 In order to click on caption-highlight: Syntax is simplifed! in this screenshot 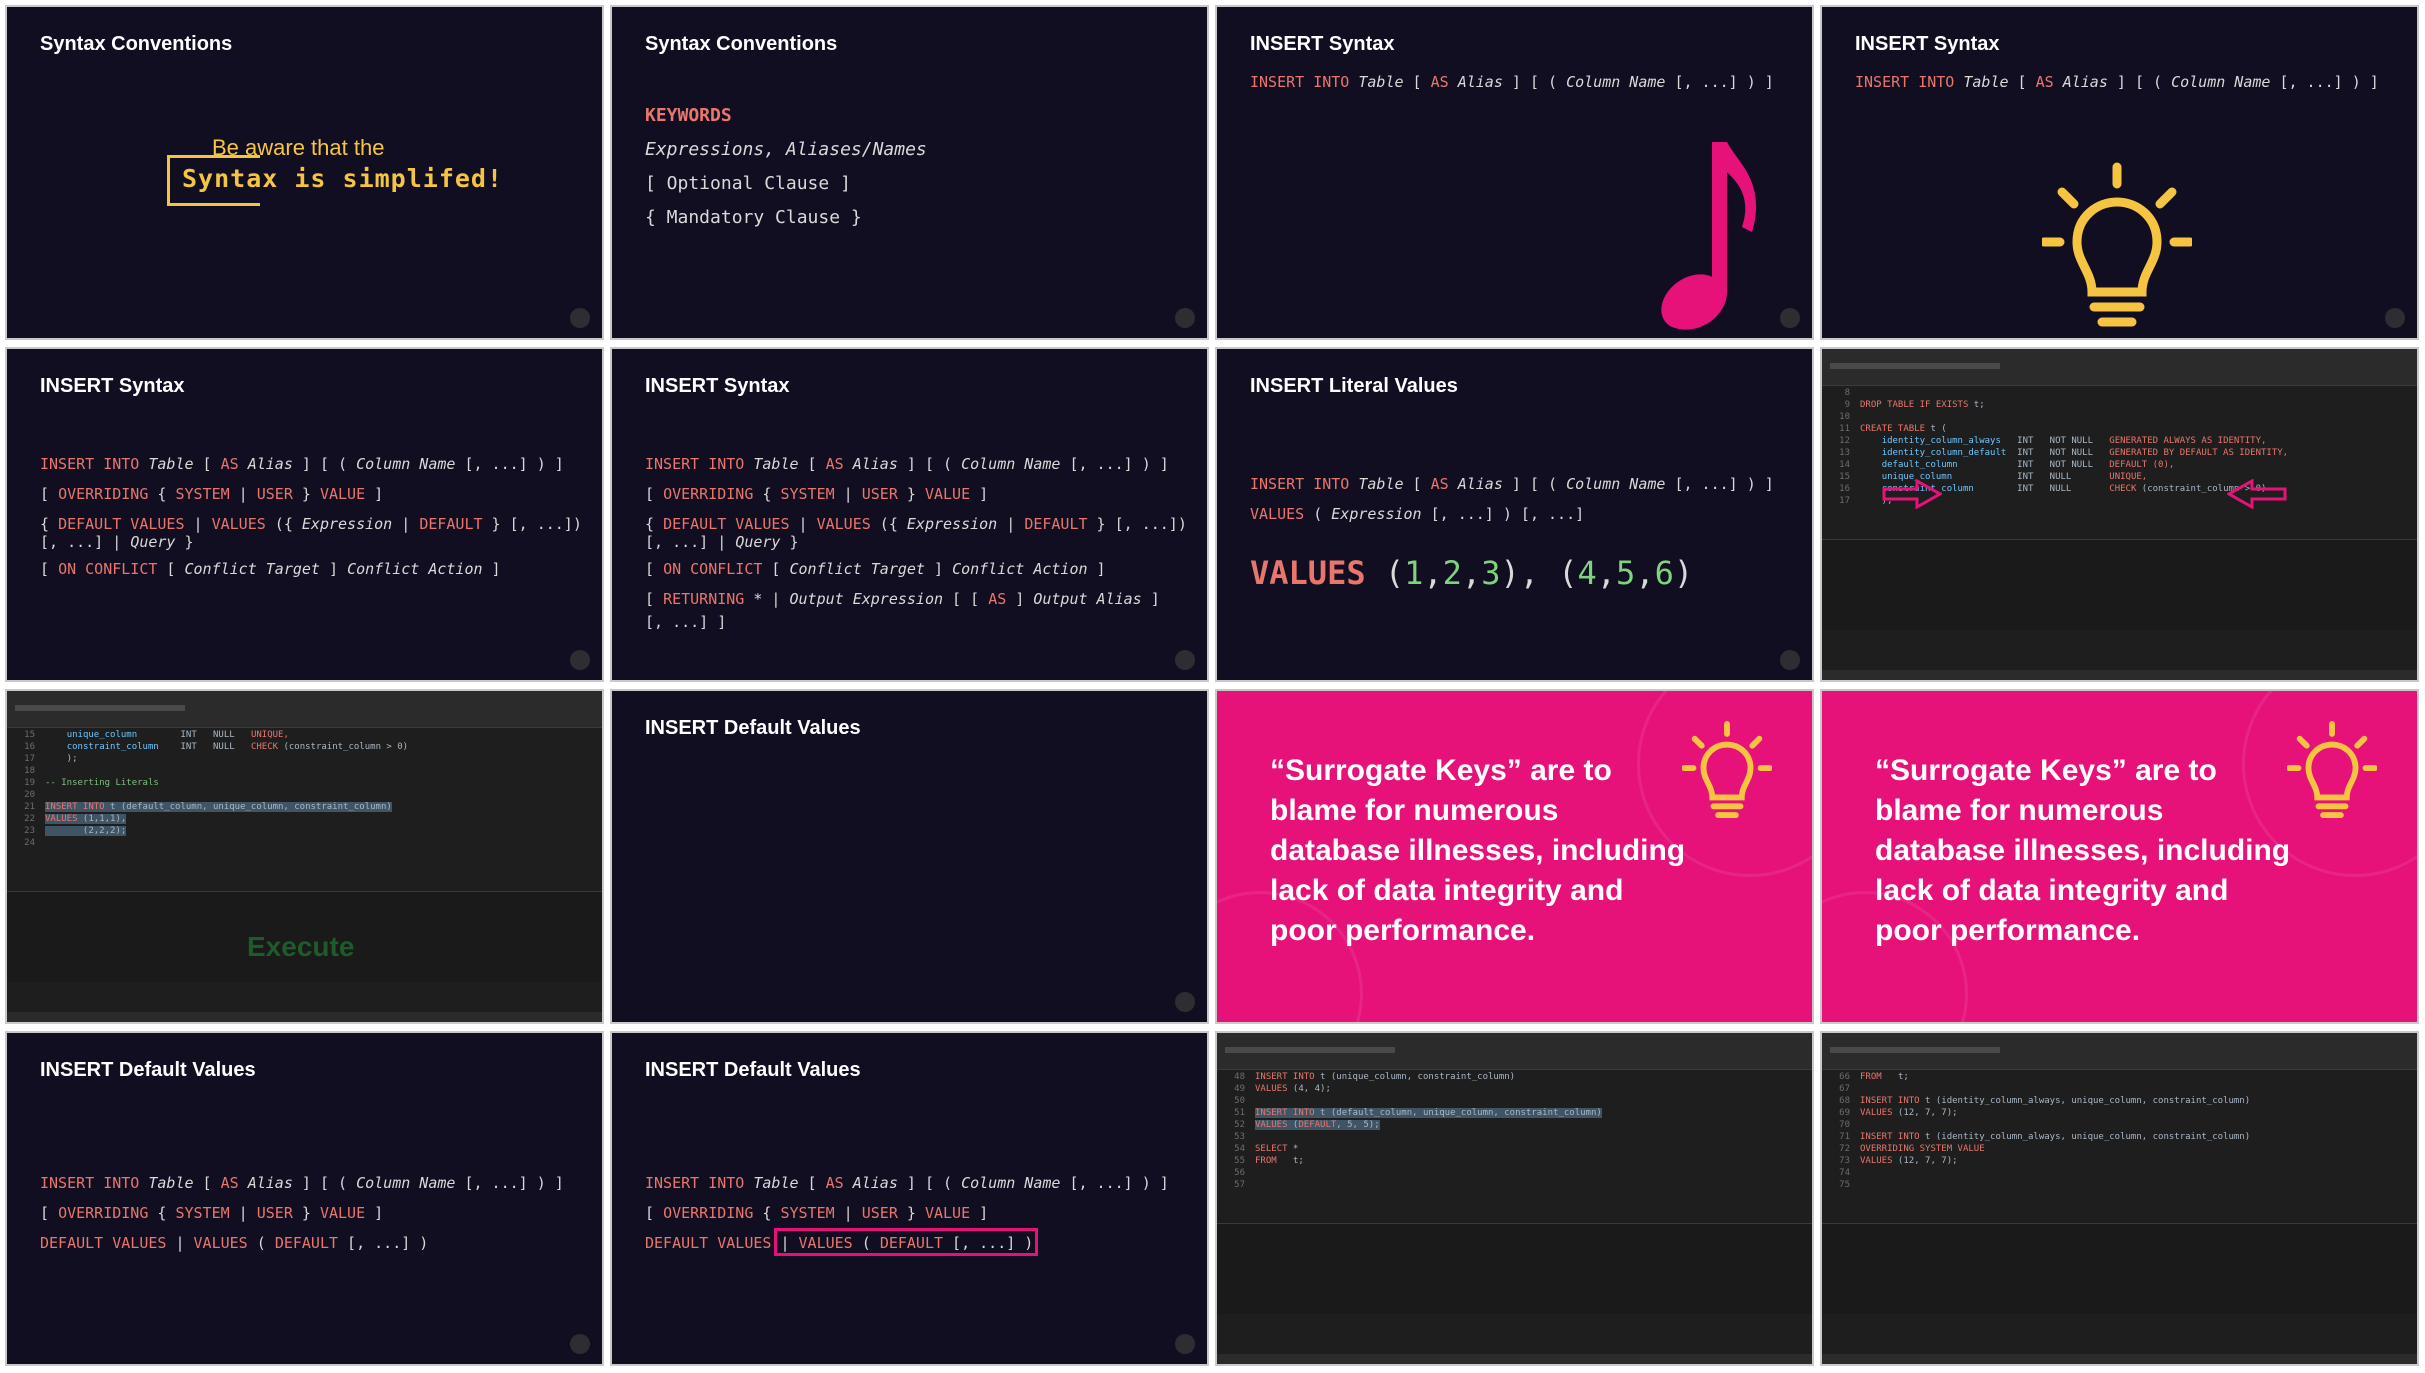, I will do `click(343, 178)`.